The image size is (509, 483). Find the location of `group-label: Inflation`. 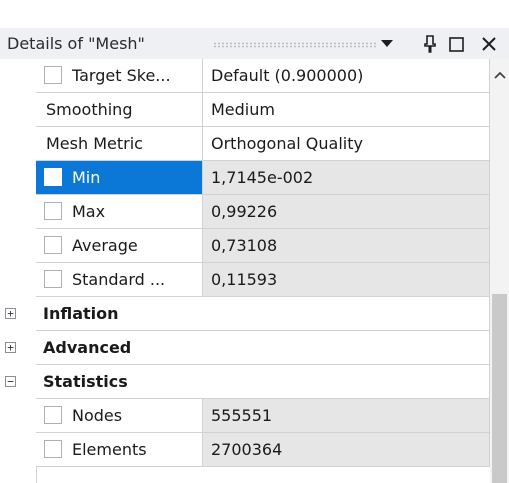

group-label: Inflation is located at coordinates (263, 314).